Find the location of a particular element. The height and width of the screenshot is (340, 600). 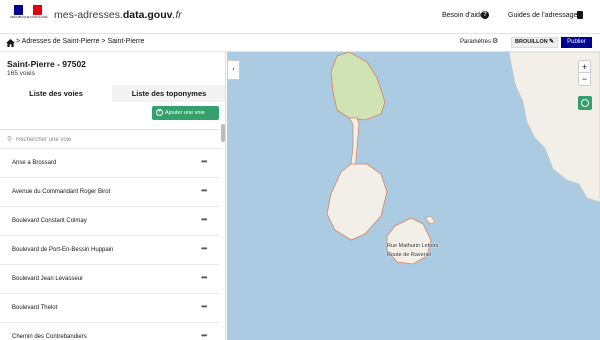

list-item: Boulevard Constant Colmay ••• is located at coordinates (109, 221).